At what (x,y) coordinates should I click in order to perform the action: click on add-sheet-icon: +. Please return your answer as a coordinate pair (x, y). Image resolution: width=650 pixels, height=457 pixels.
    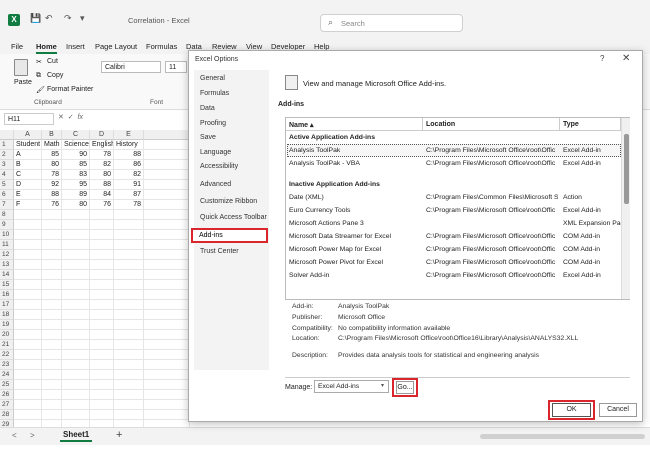
    Looking at the image, I should click on (119, 435).